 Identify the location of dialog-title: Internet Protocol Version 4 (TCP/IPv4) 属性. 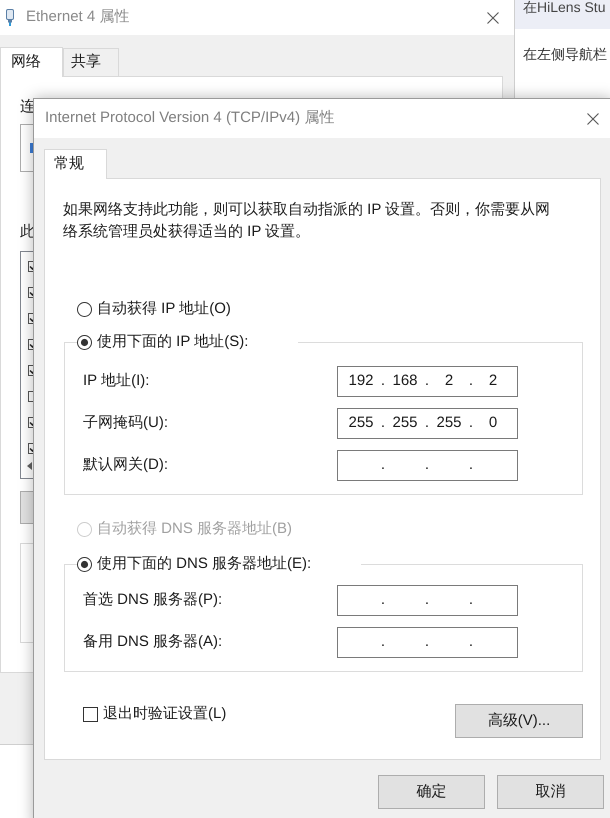
(189, 118).